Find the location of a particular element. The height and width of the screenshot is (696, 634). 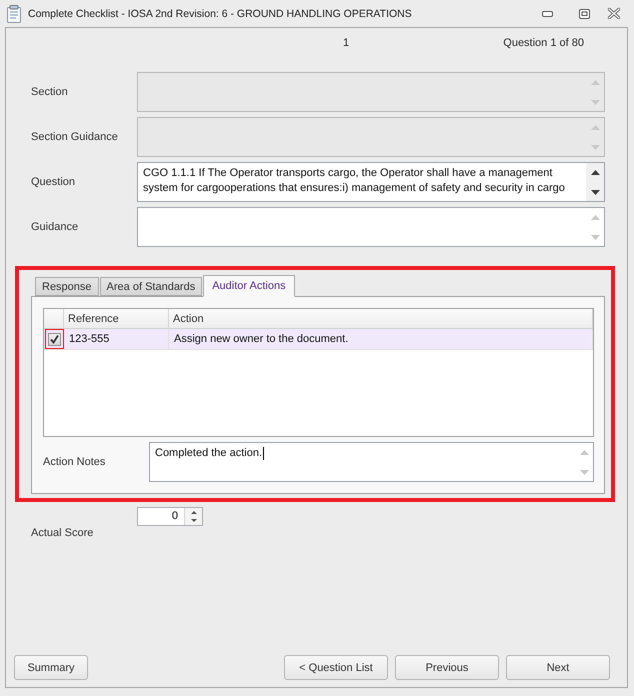

nav-button: Next is located at coordinates (558, 667).